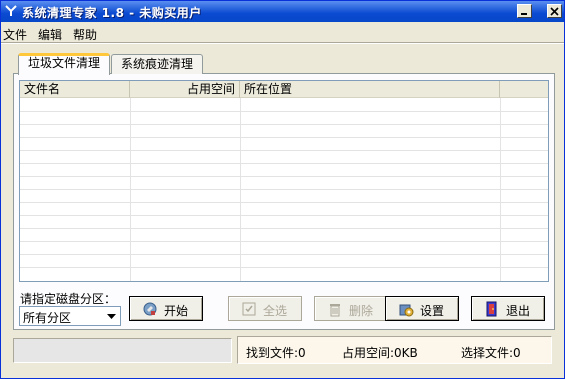 This screenshot has width=565, height=379. Describe the element at coordinates (370, 89) in the screenshot. I see `column-location: 所在位置` at that location.